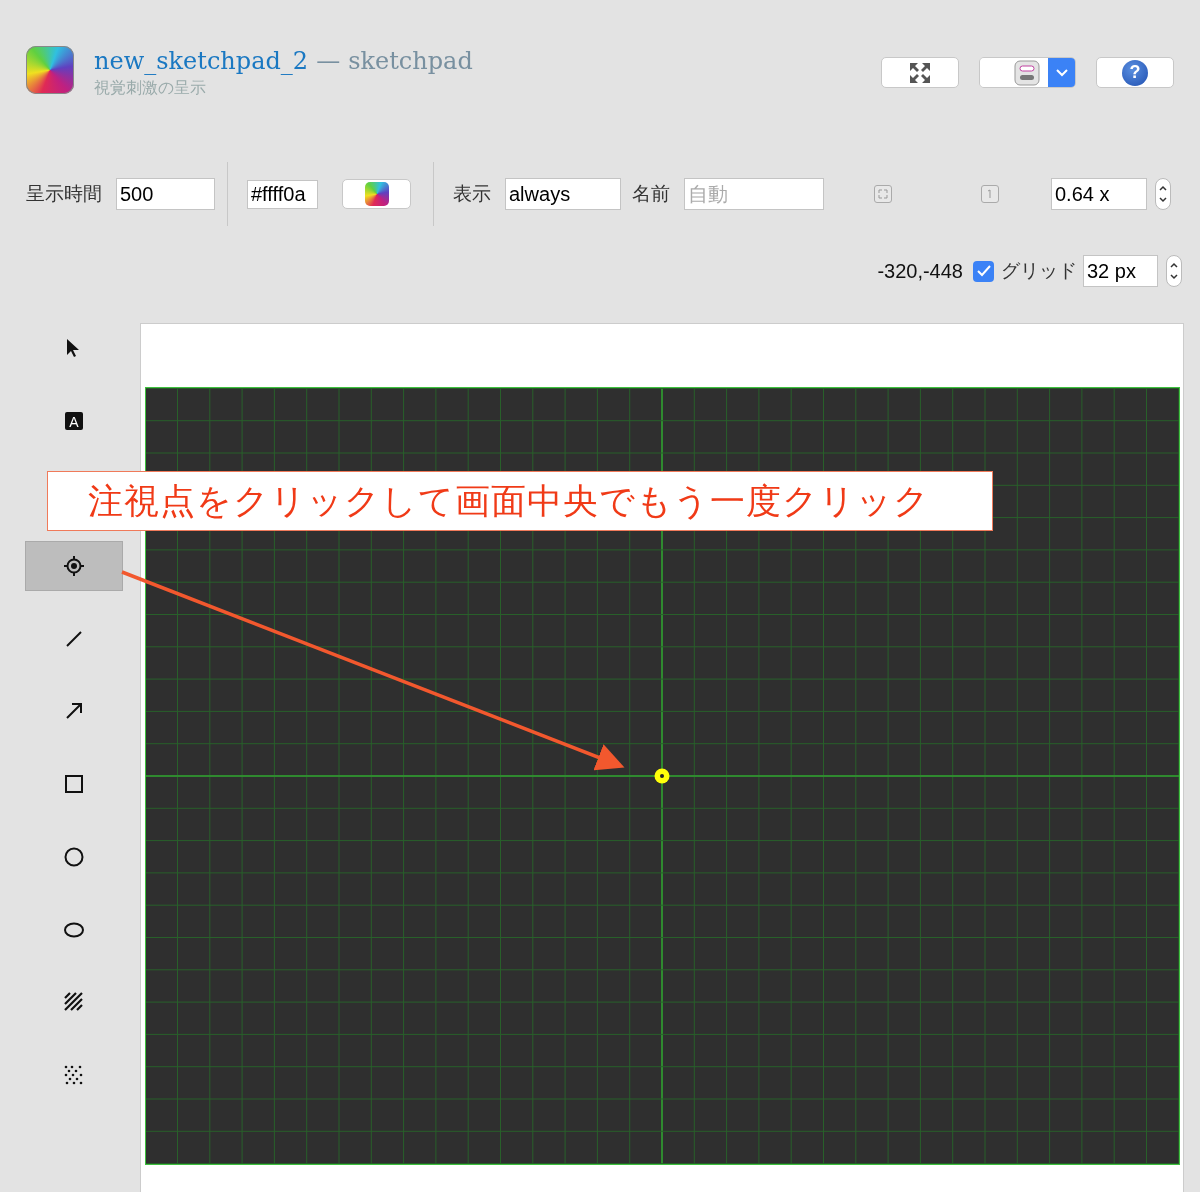 This screenshot has width=1200, height=1192. I want to click on item-description: 視覚刺激の呈示, so click(150, 88).